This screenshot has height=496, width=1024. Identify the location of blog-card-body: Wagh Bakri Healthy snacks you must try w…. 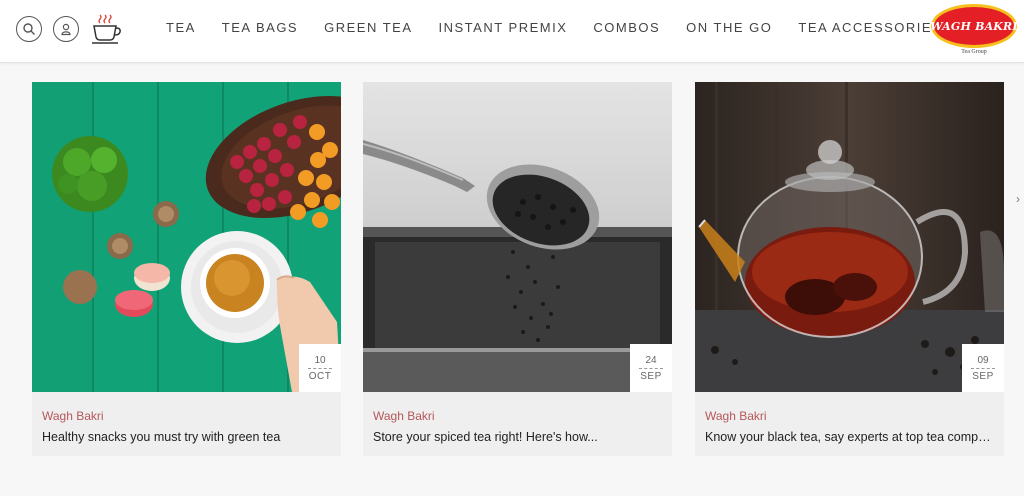
(186, 424).